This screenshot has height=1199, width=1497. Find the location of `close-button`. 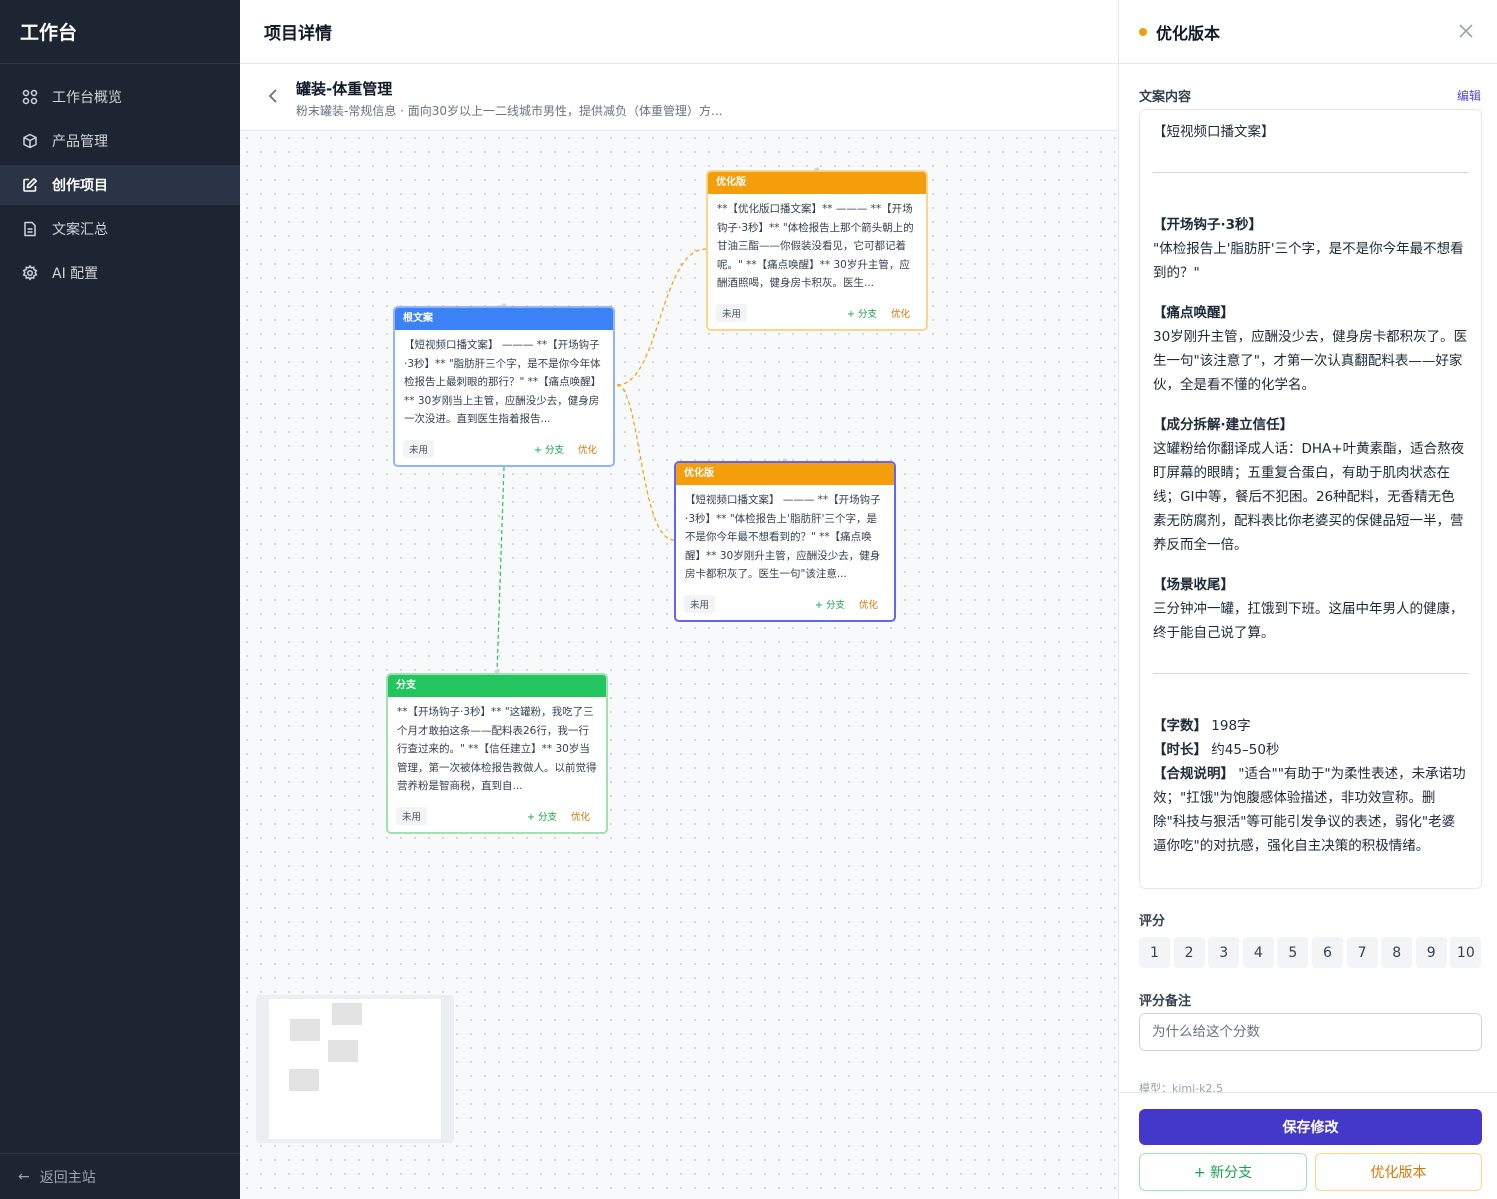

close-button is located at coordinates (1466, 31).